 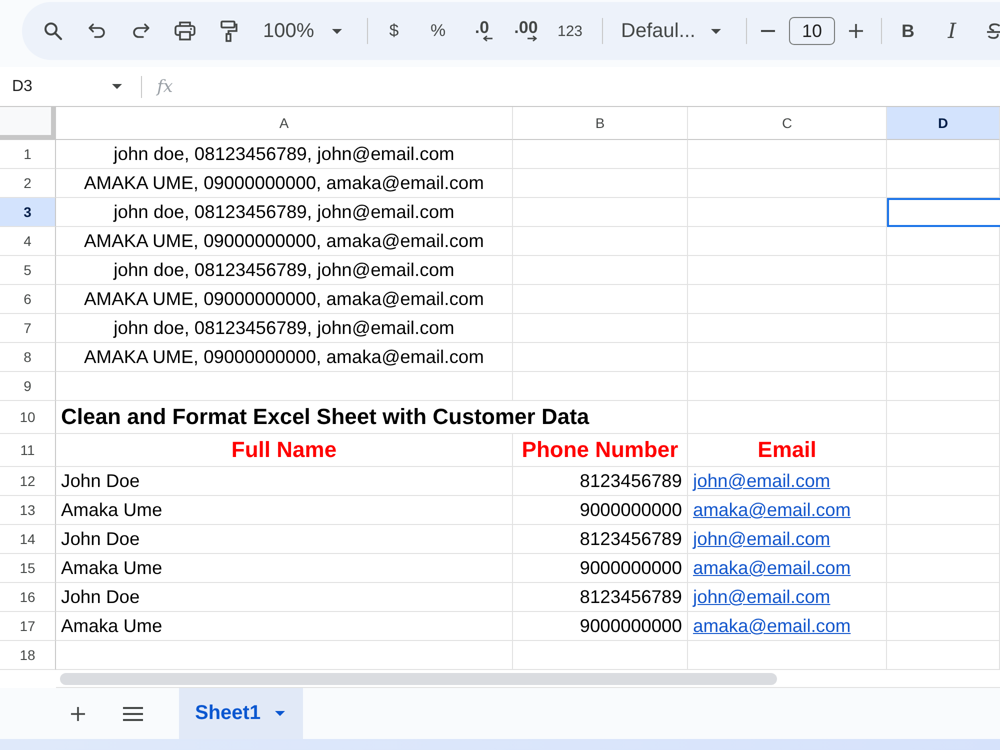 I want to click on percent-button: %, so click(x=438, y=31).